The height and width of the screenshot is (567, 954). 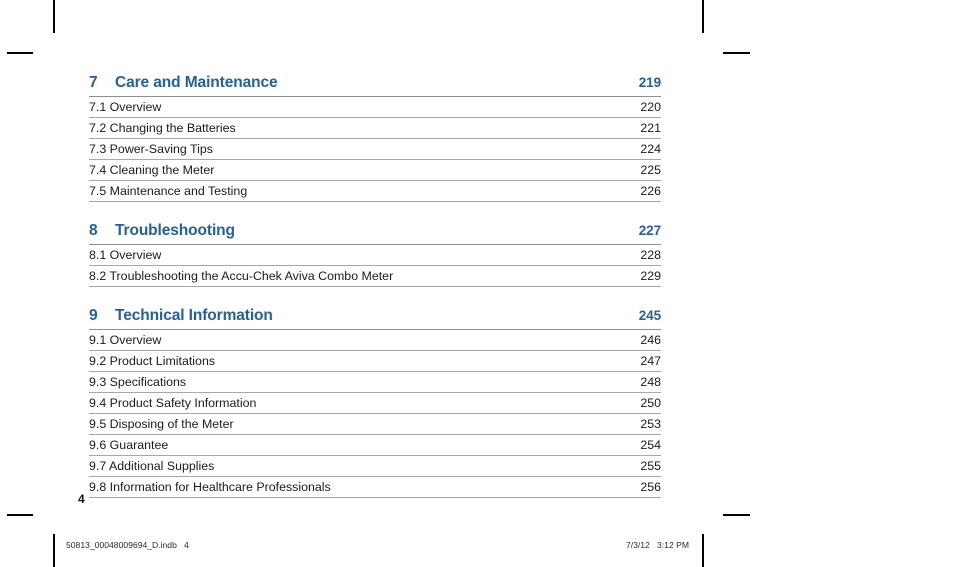 I want to click on toc-entry: 9.1 Overview 246, so click(x=375, y=340).